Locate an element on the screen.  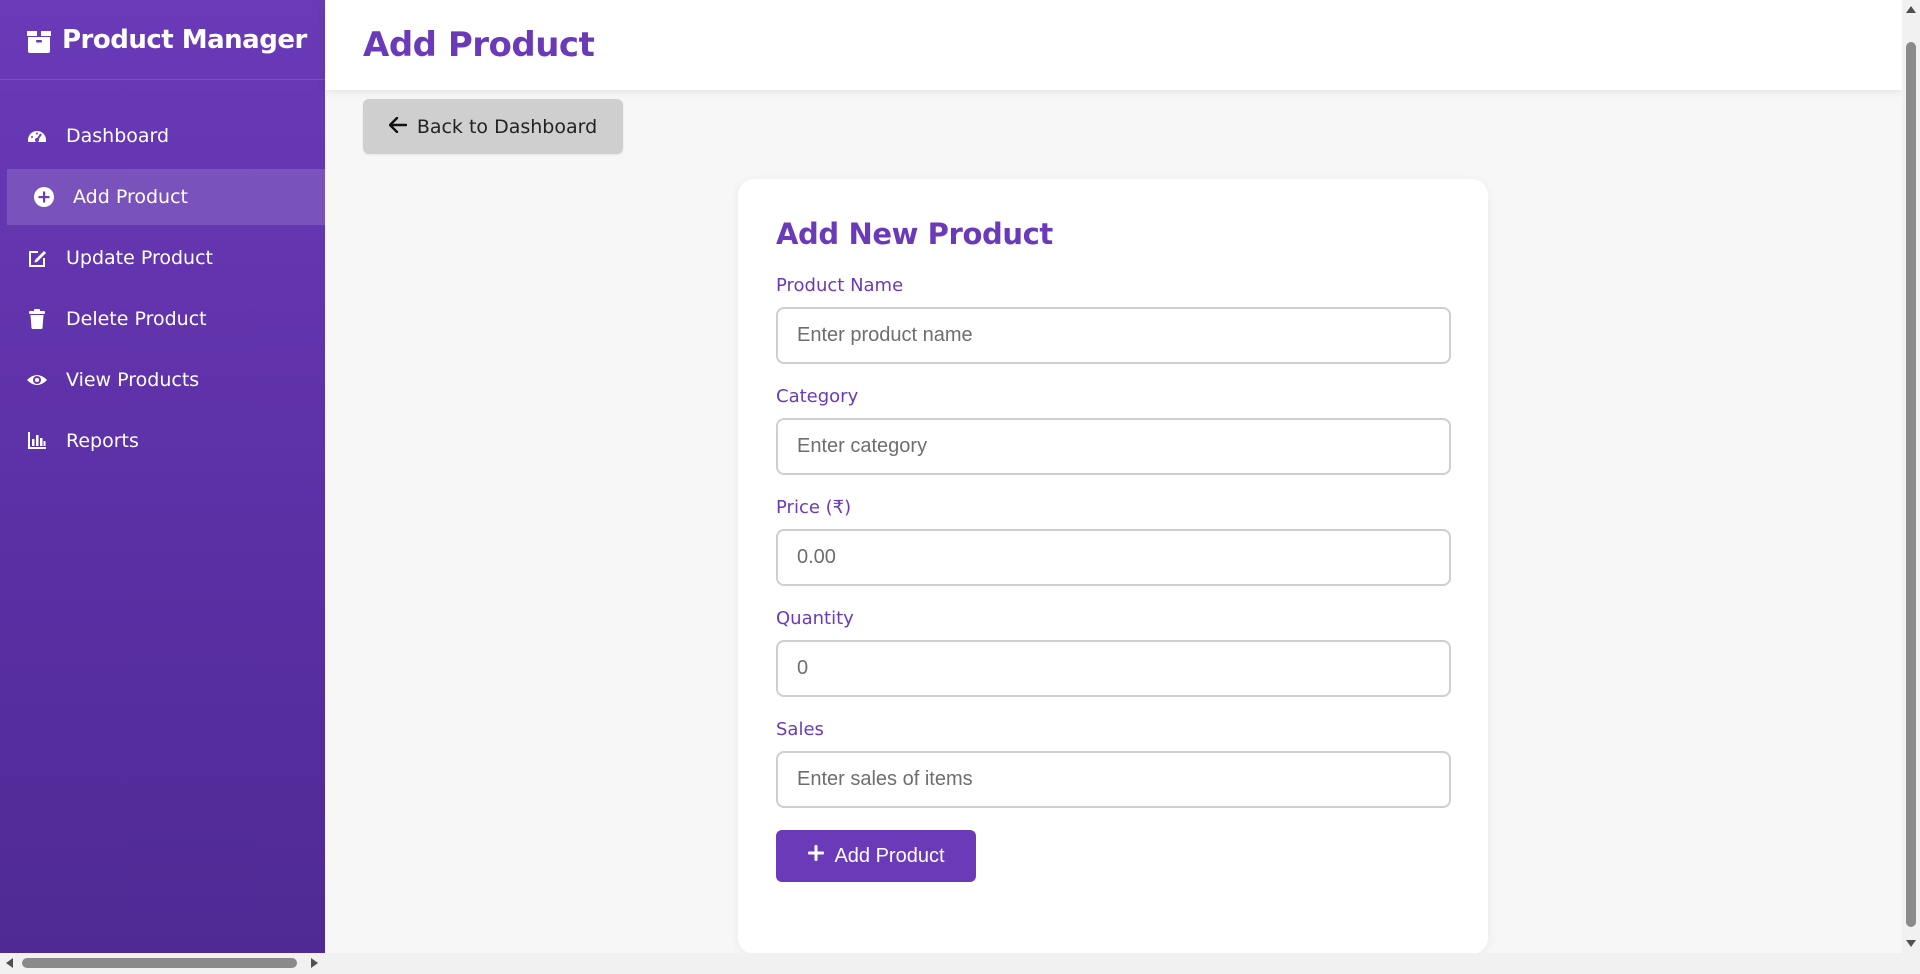
plus-icon is located at coordinates (816, 856).